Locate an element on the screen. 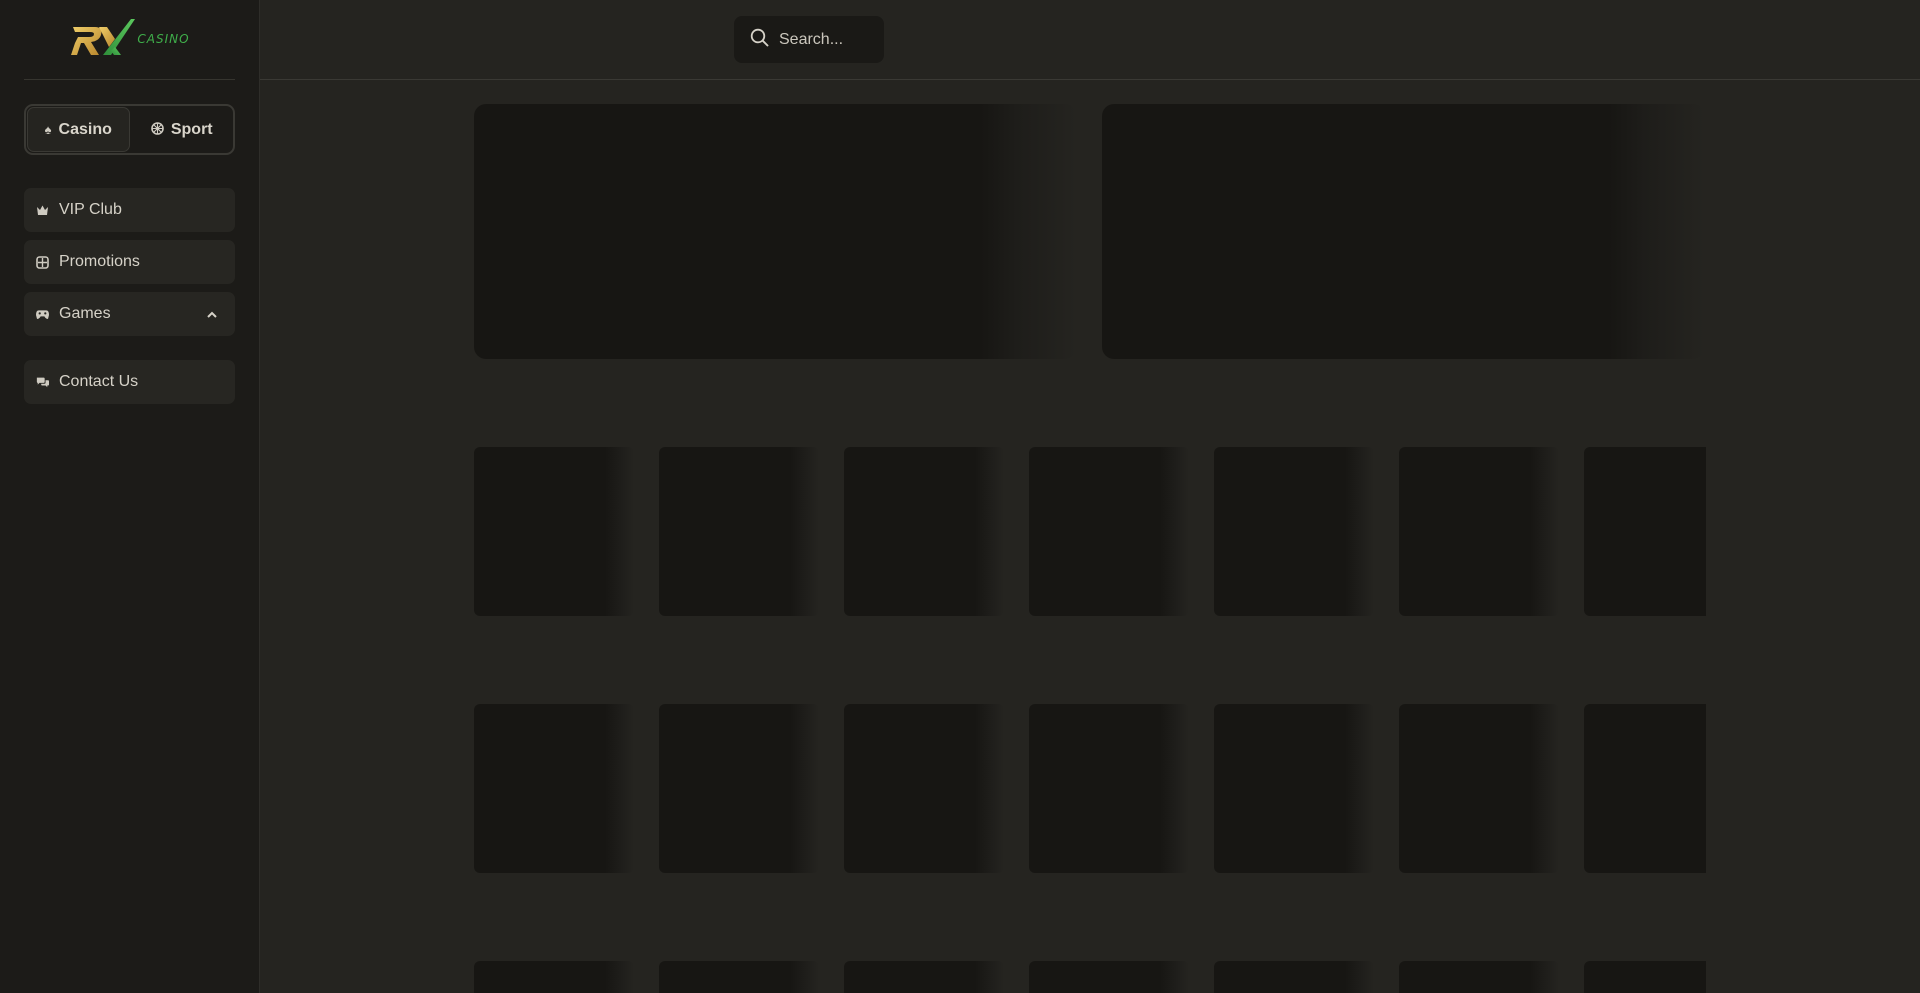 This screenshot has width=1920, height=993. search-icon is located at coordinates (759, 40).